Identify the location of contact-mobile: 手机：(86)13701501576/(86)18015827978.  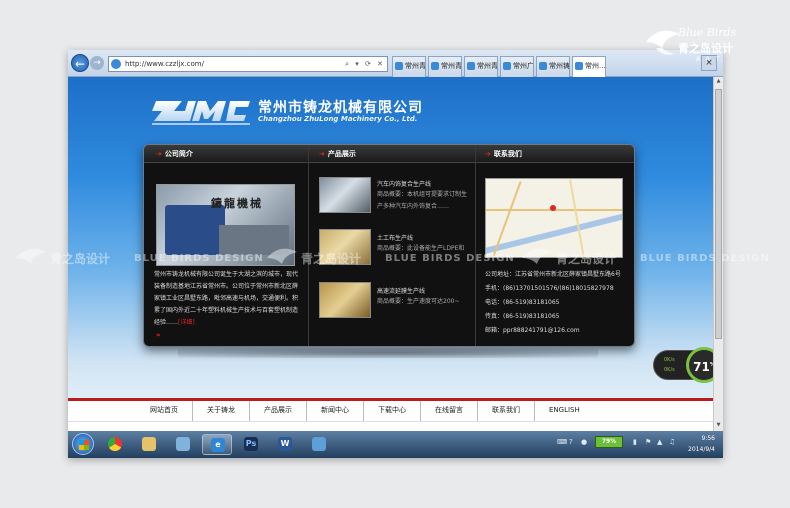
(549, 288).